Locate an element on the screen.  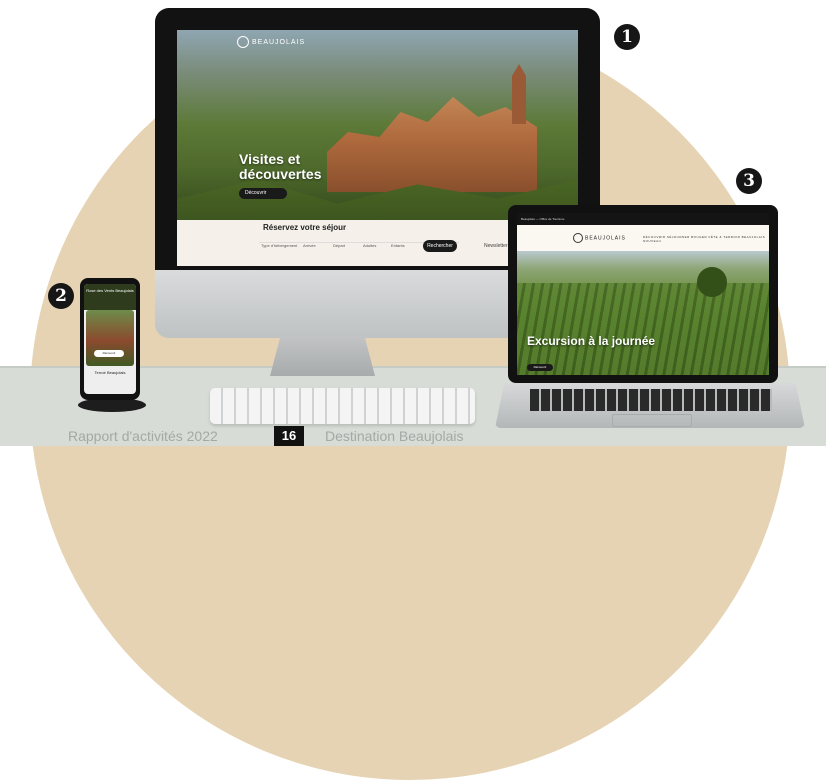
footer-report-title: Rapport d'activités 2022 is located at coordinates (143, 436).